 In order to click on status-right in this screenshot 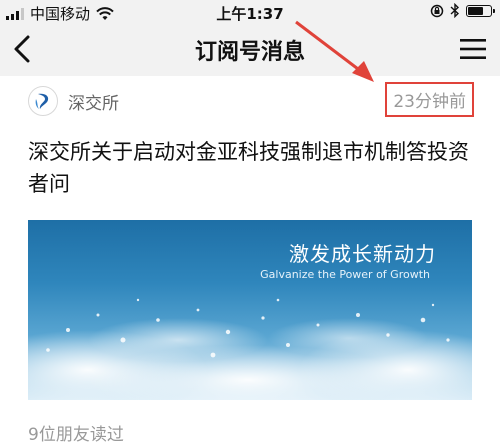, I will do `click(462, 10)`.